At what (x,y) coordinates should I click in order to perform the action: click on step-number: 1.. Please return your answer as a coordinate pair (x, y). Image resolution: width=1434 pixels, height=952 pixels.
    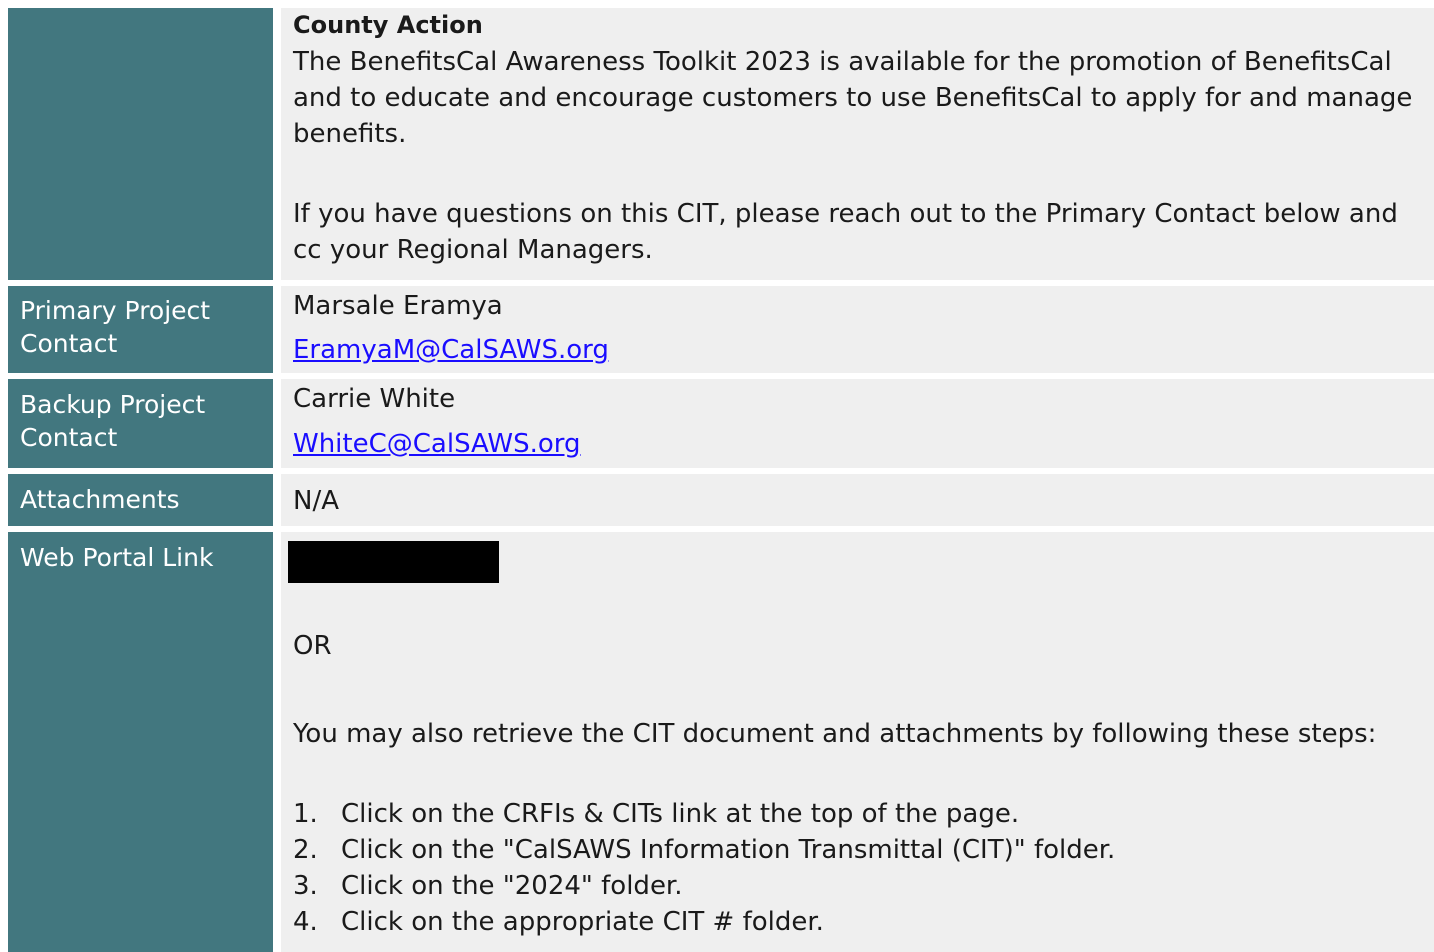
    Looking at the image, I should click on (305, 814).